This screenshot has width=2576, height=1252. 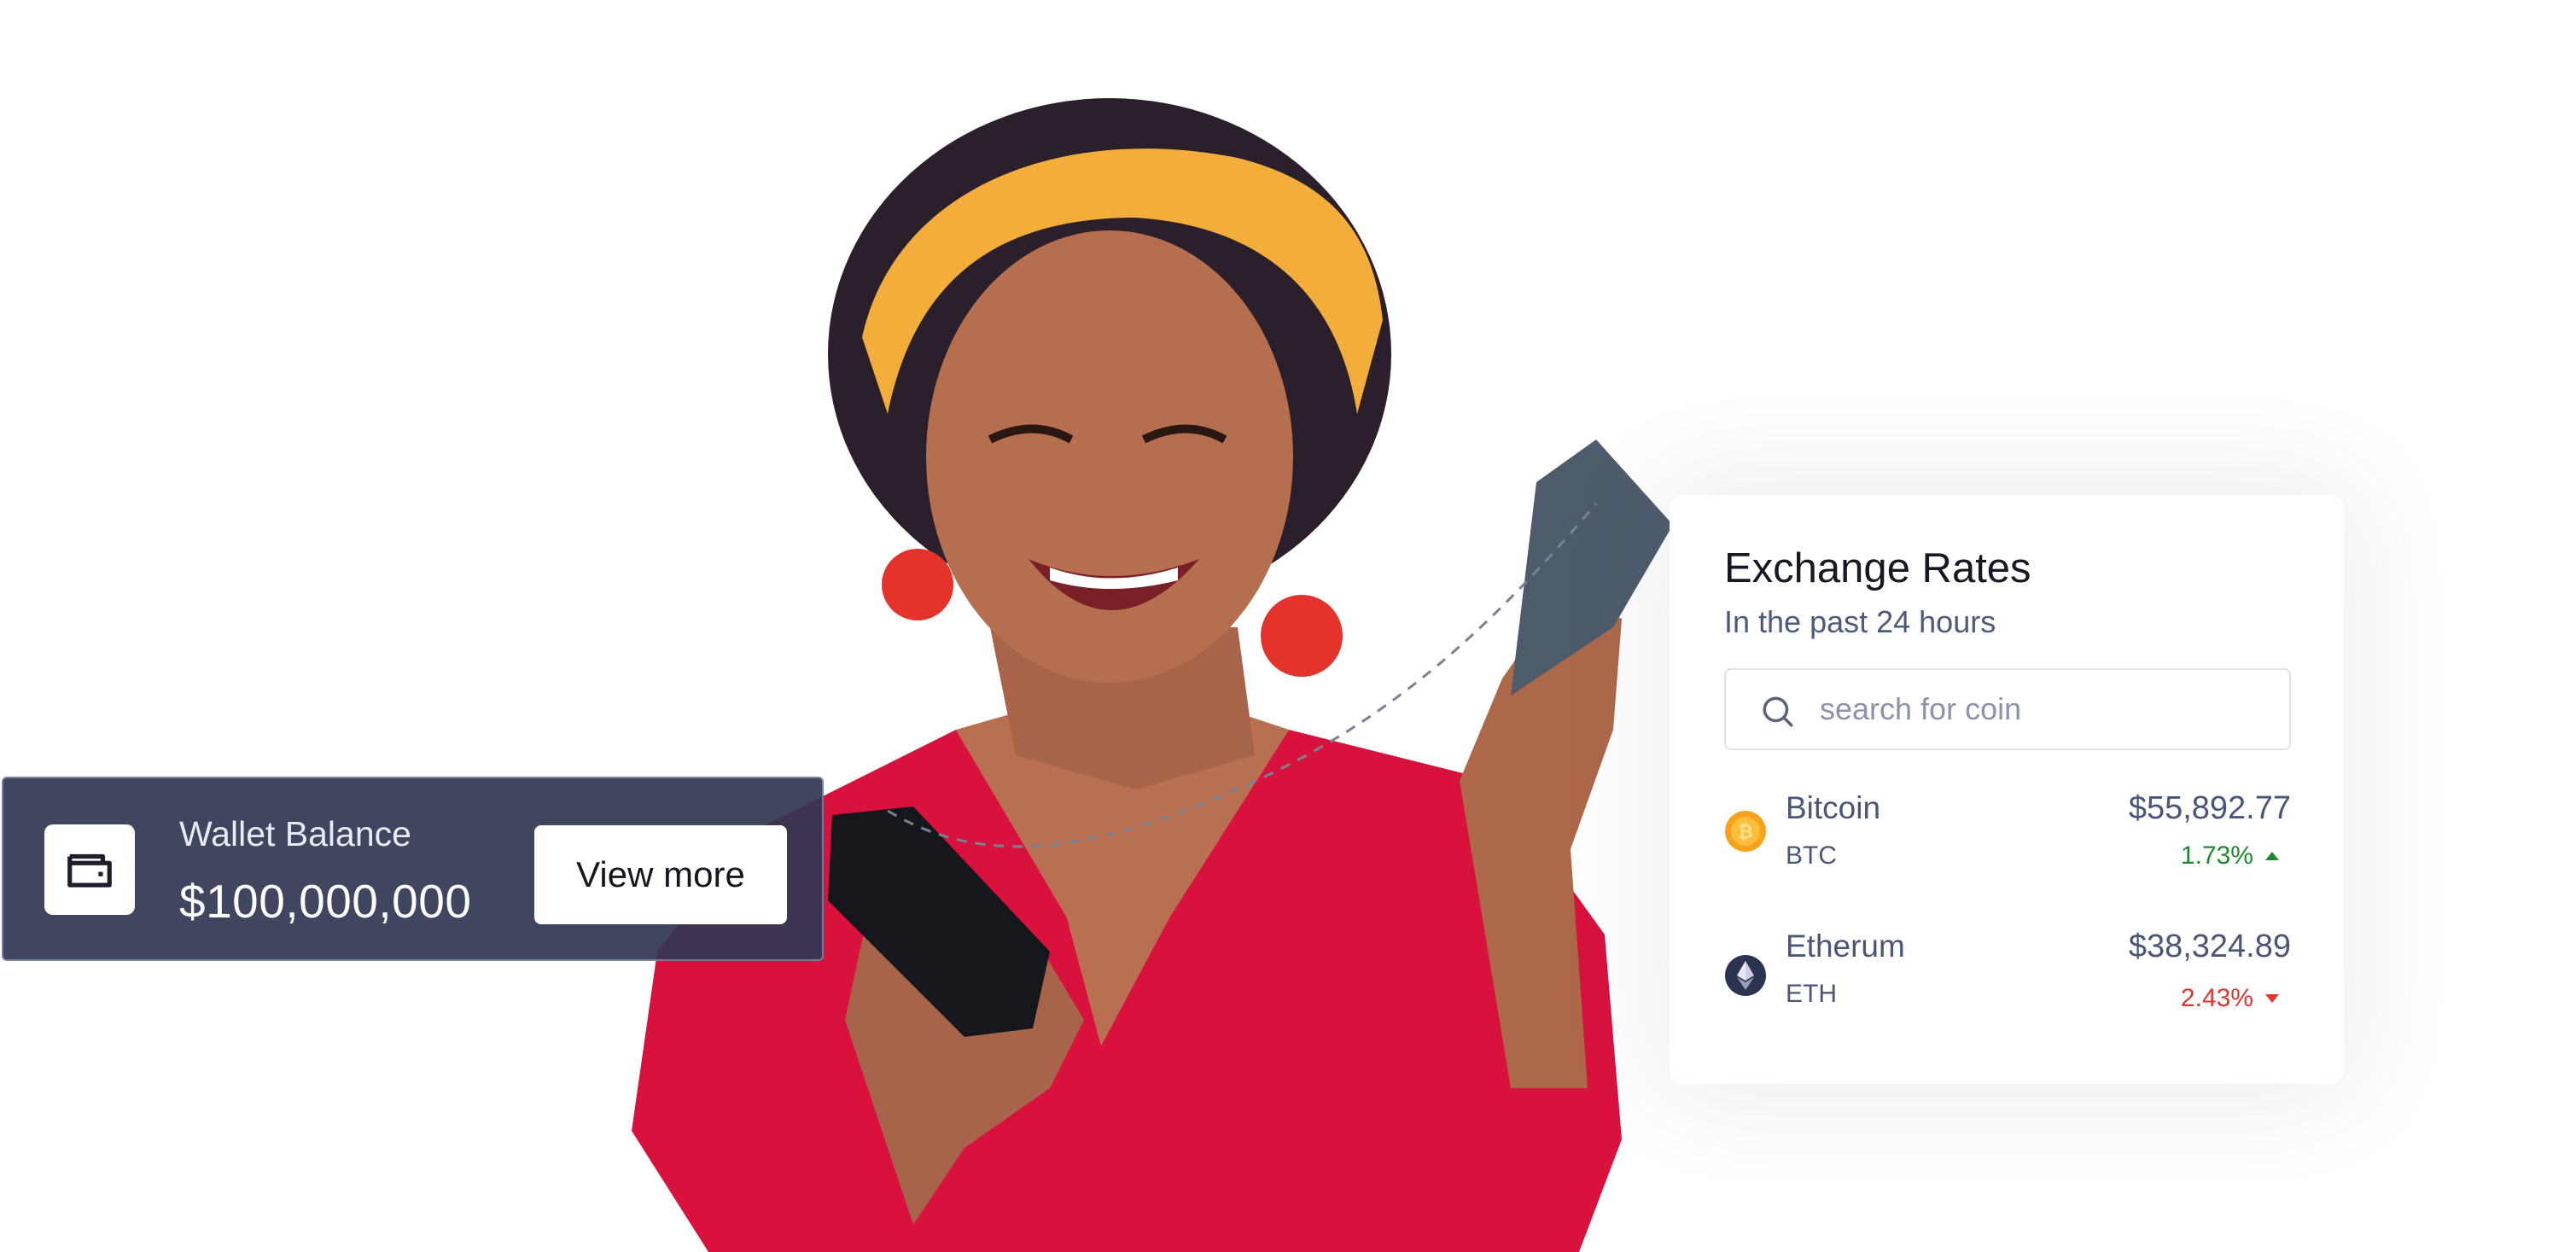 What do you see at coordinates (2272, 856) in the screenshot?
I see `triangle-up-icon` at bounding box center [2272, 856].